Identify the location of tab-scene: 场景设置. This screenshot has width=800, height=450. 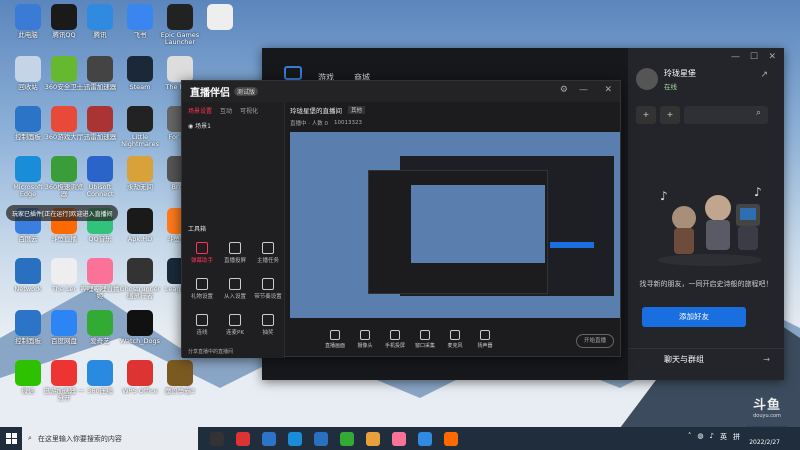
(200, 110).